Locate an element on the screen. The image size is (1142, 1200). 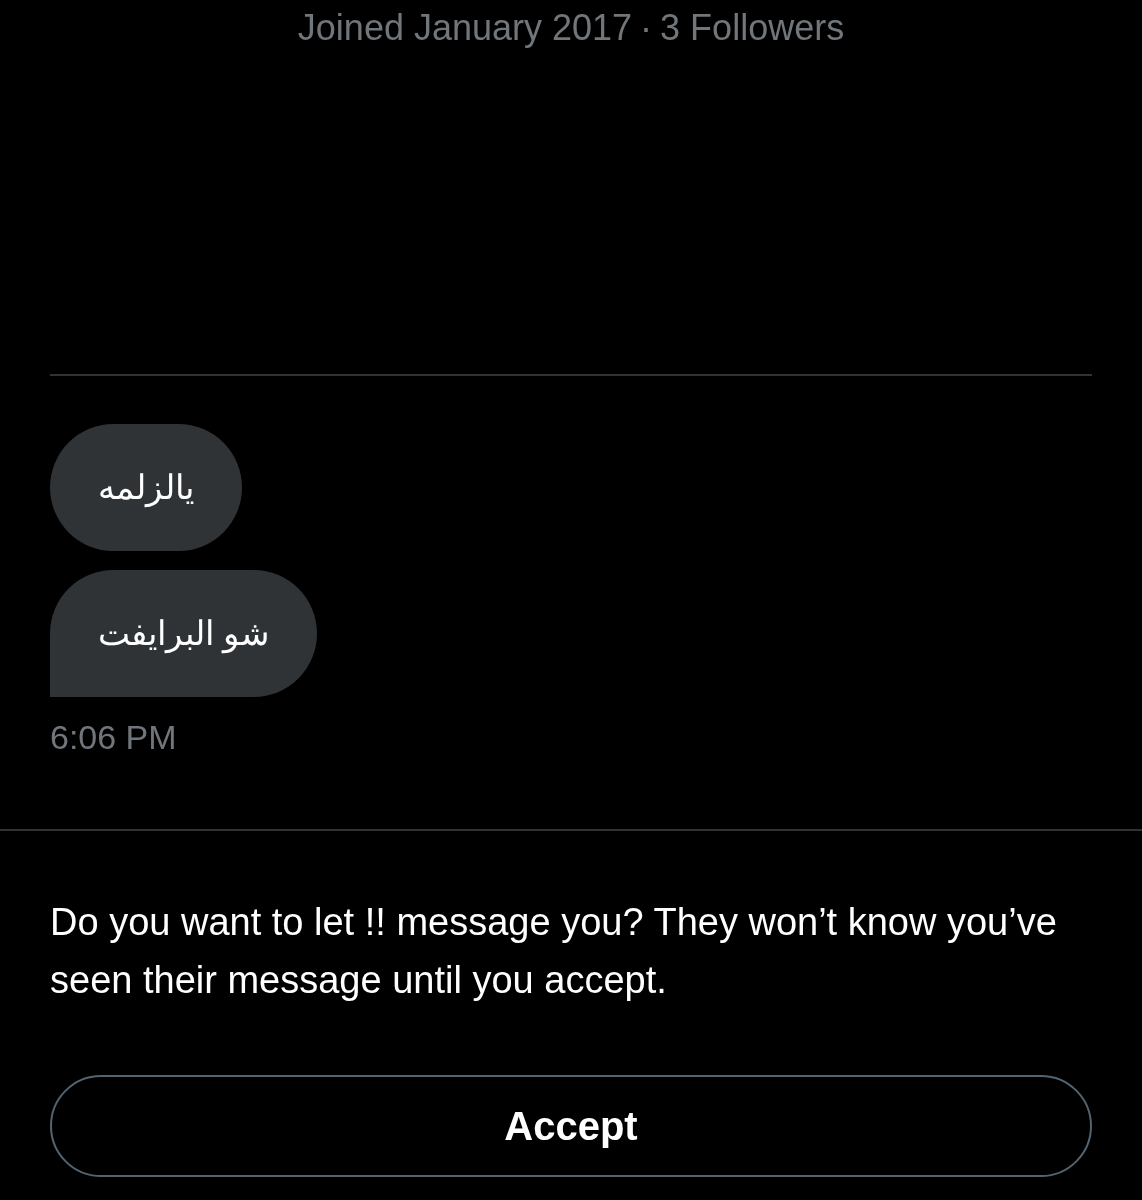
message-time: 6:06 PM is located at coordinates (113, 737).